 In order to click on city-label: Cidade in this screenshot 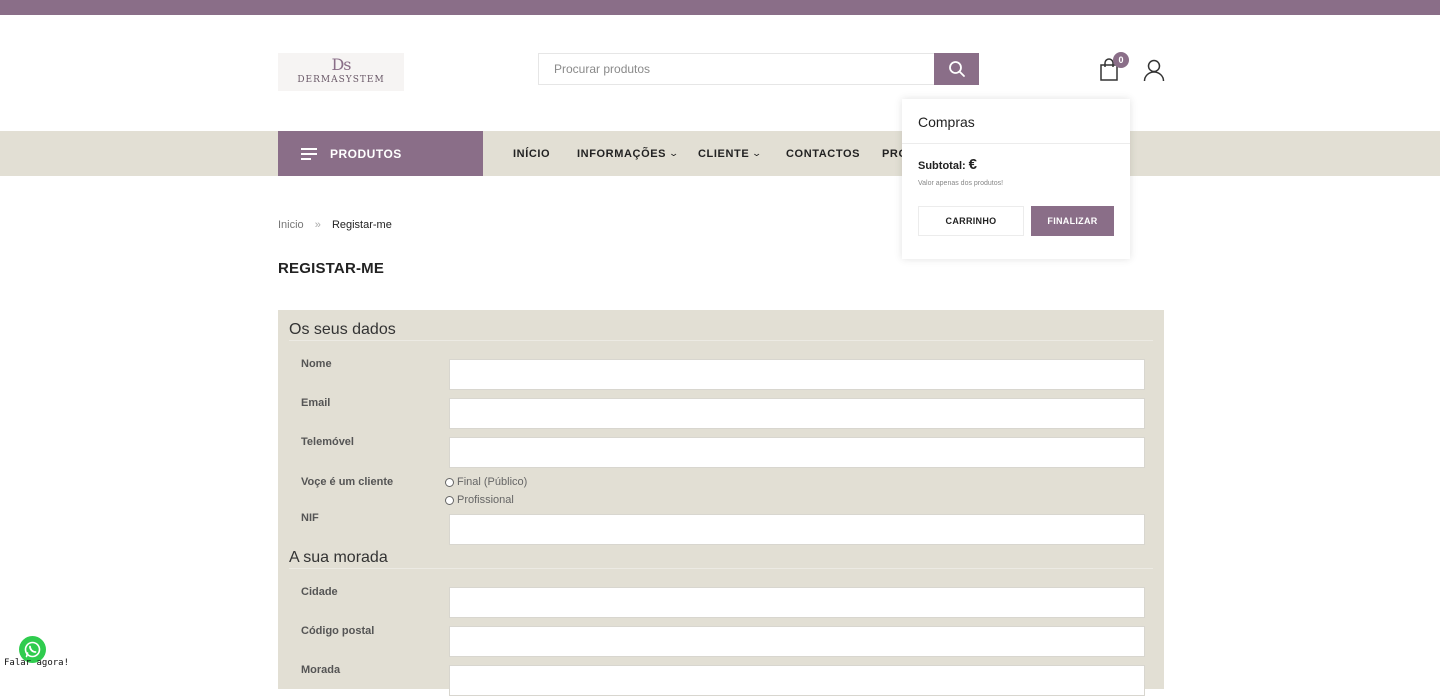, I will do `click(319, 592)`.